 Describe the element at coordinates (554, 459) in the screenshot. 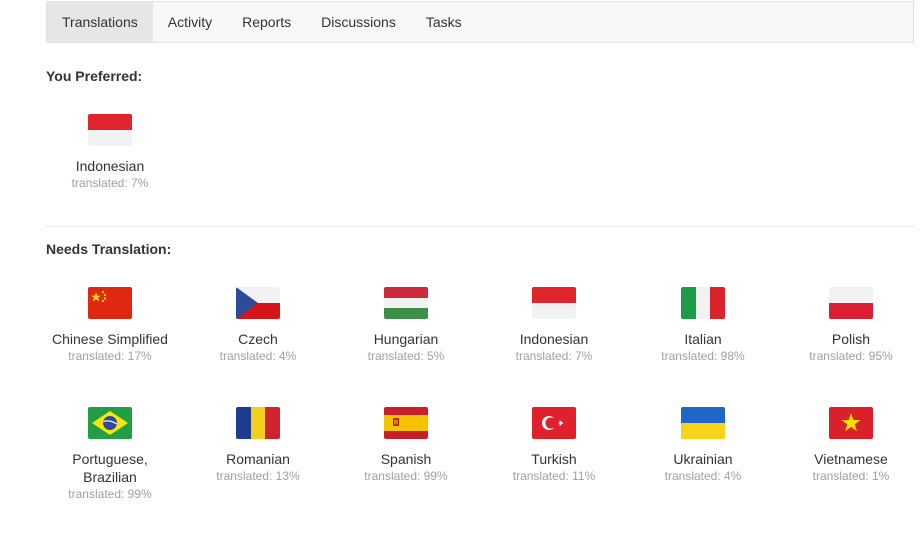

I see `language-name: Turkish` at that location.